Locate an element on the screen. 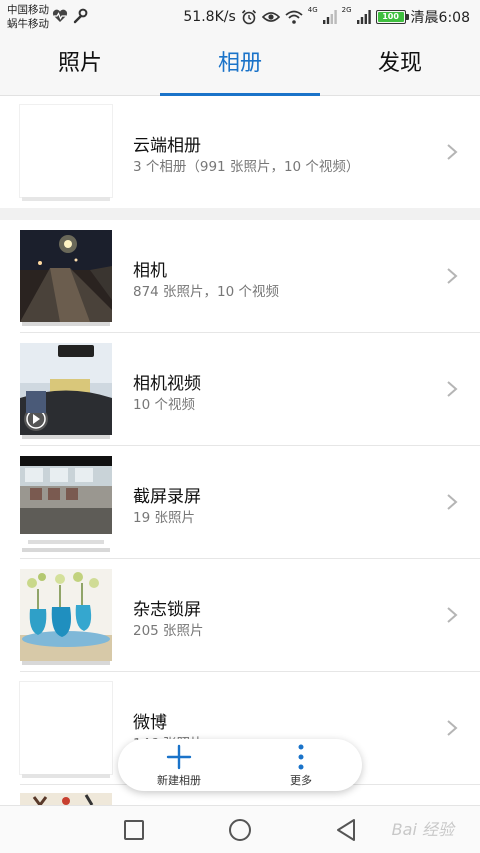 Image resolution: width=480 pixels, height=853 pixels. wrench-icon is located at coordinates (80, 16).